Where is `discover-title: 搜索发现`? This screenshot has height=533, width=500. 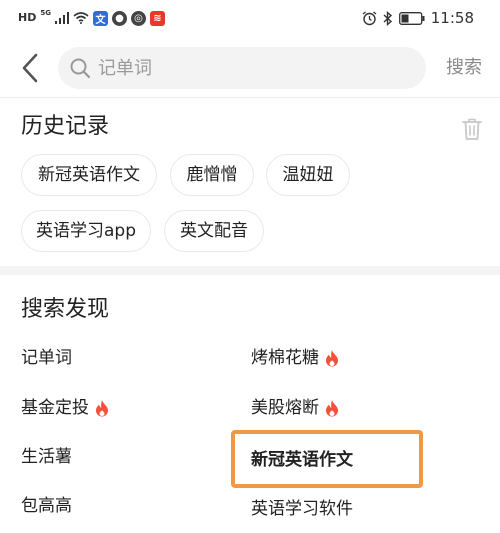
discover-title: 搜索发现 is located at coordinates (65, 309).